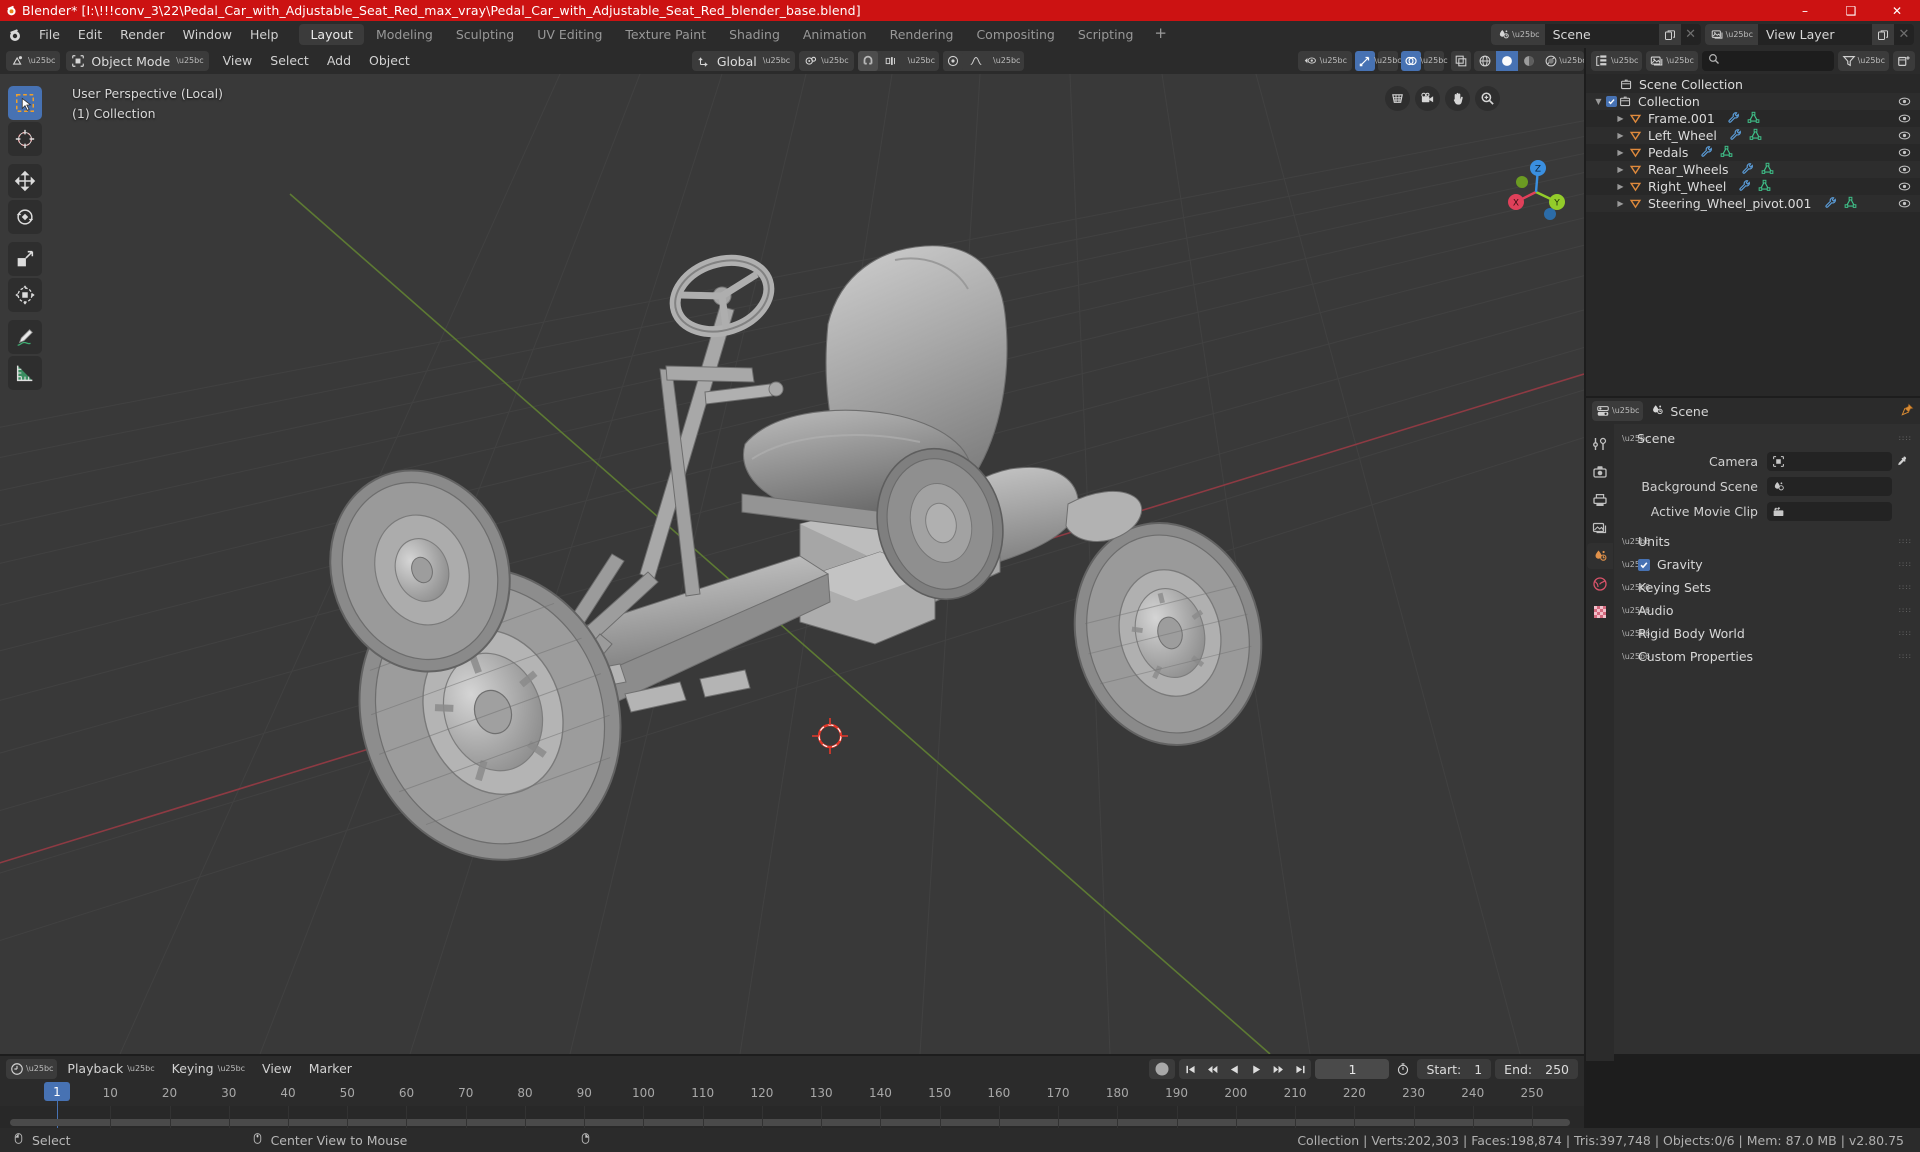 The image size is (1920, 1152). I want to click on close-button: ✕, so click(1897, 10).